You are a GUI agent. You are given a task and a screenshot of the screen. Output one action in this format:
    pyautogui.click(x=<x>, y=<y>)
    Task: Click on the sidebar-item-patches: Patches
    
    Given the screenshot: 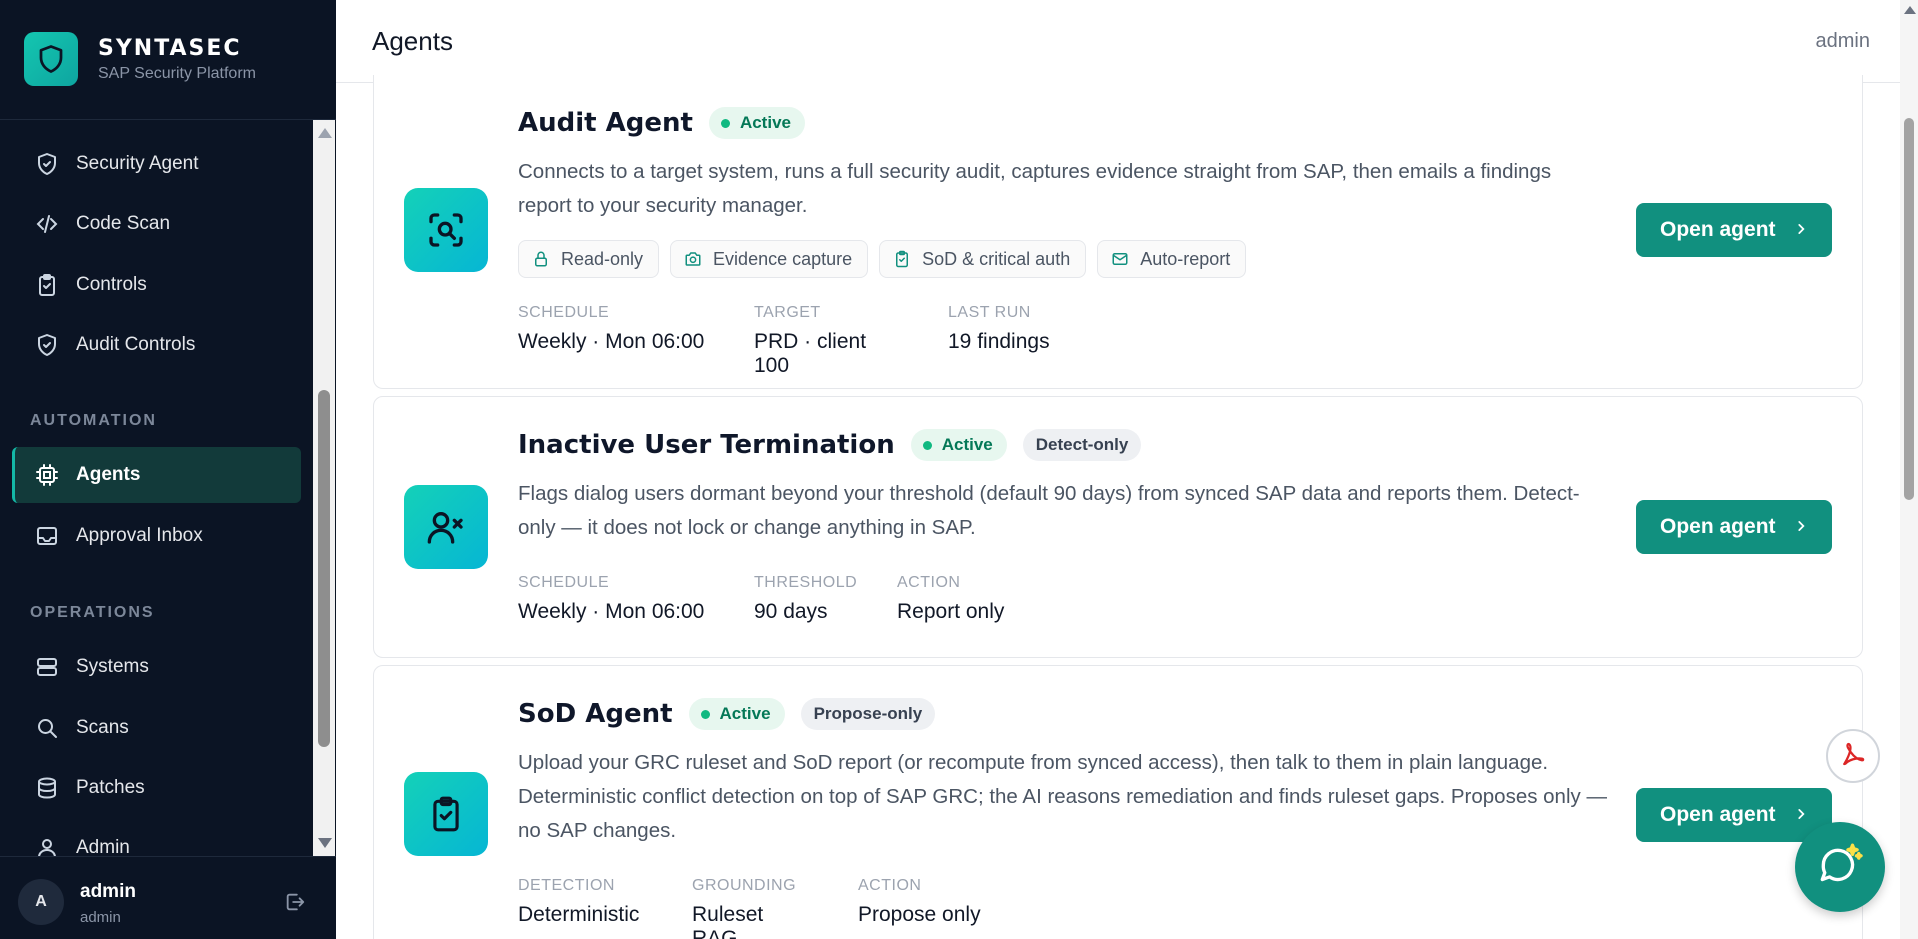 What is the action you would take?
    pyautogui.click(x=156, y=788)
    